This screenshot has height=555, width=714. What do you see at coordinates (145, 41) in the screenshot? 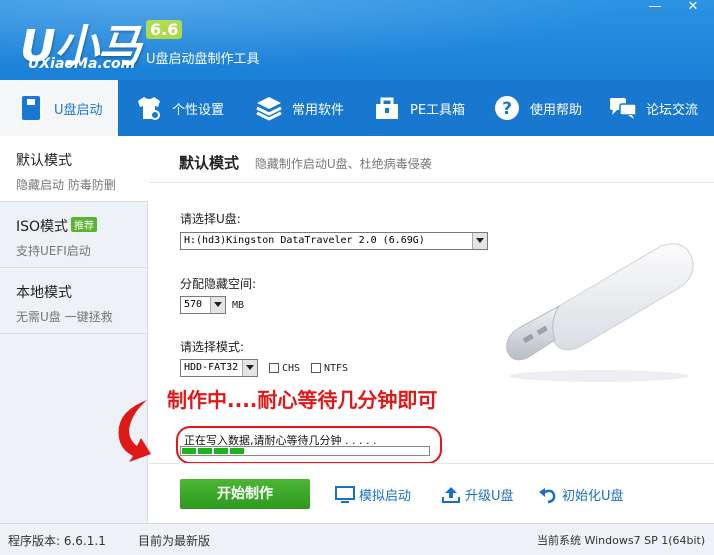
I see `app-logo: U小马 6.6 UXiaoMa.com U盘启动盘制作工具` at bounding box center [145, 41].